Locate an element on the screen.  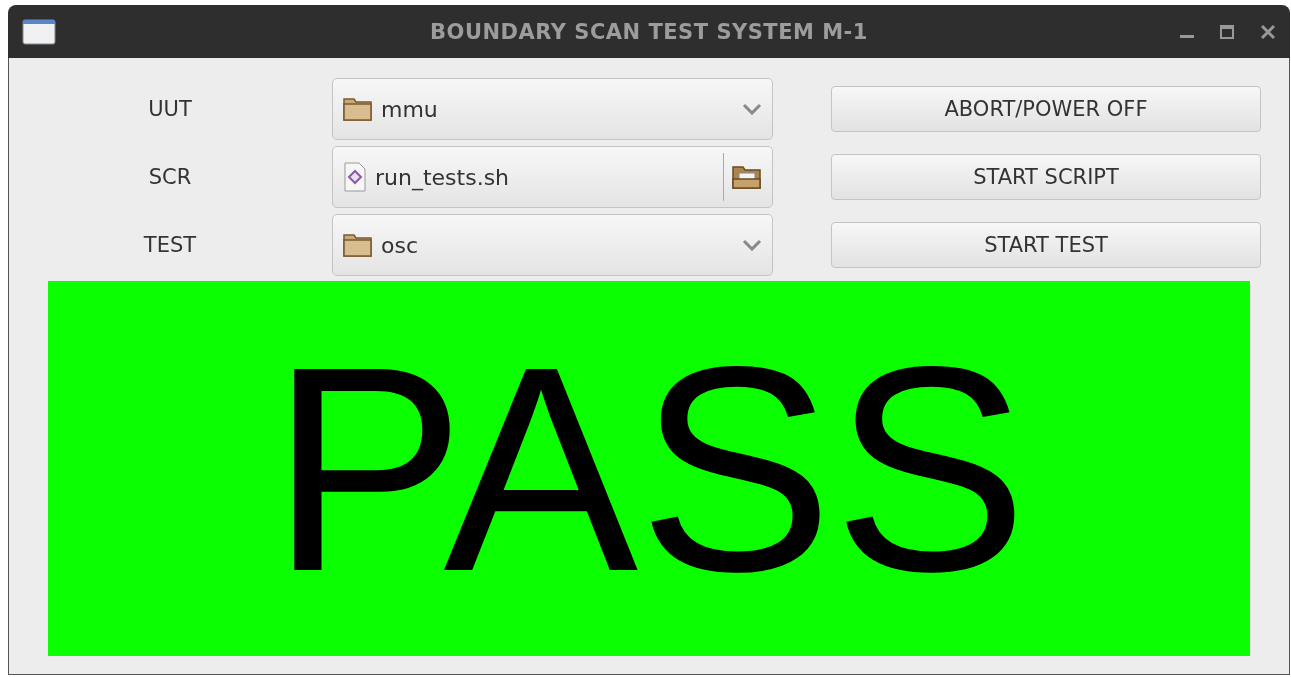
action-button: START TEST is located at coordinates (1046, 245).